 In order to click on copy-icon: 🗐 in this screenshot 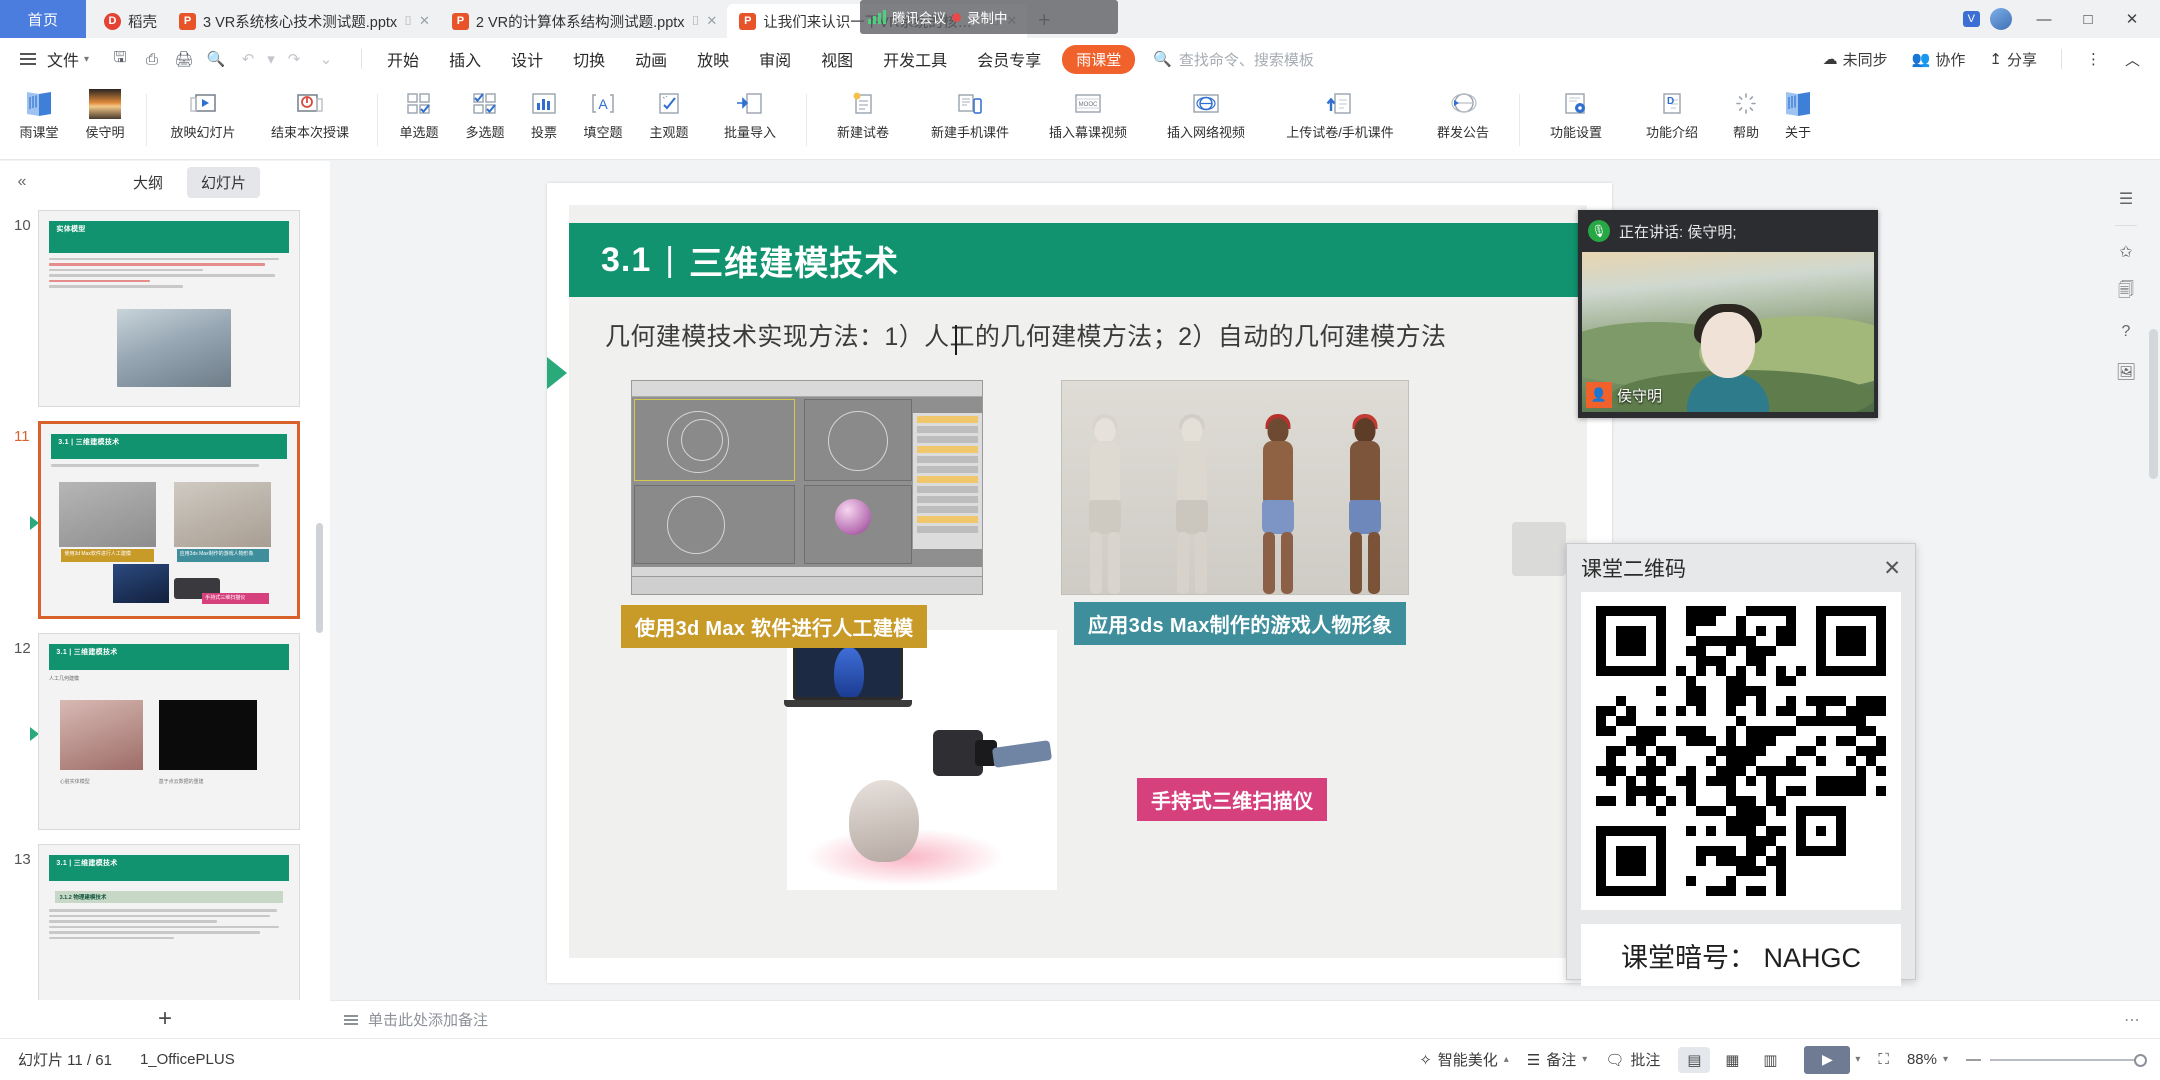, I will do `click(2126, 292)`.